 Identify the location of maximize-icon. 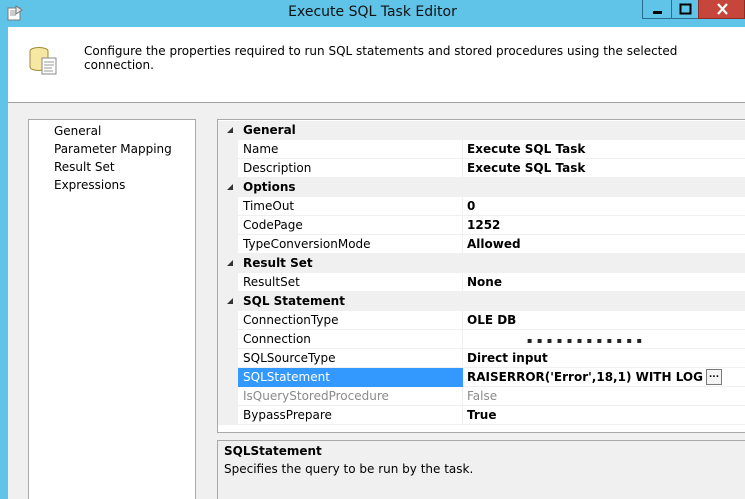
(685, 9).